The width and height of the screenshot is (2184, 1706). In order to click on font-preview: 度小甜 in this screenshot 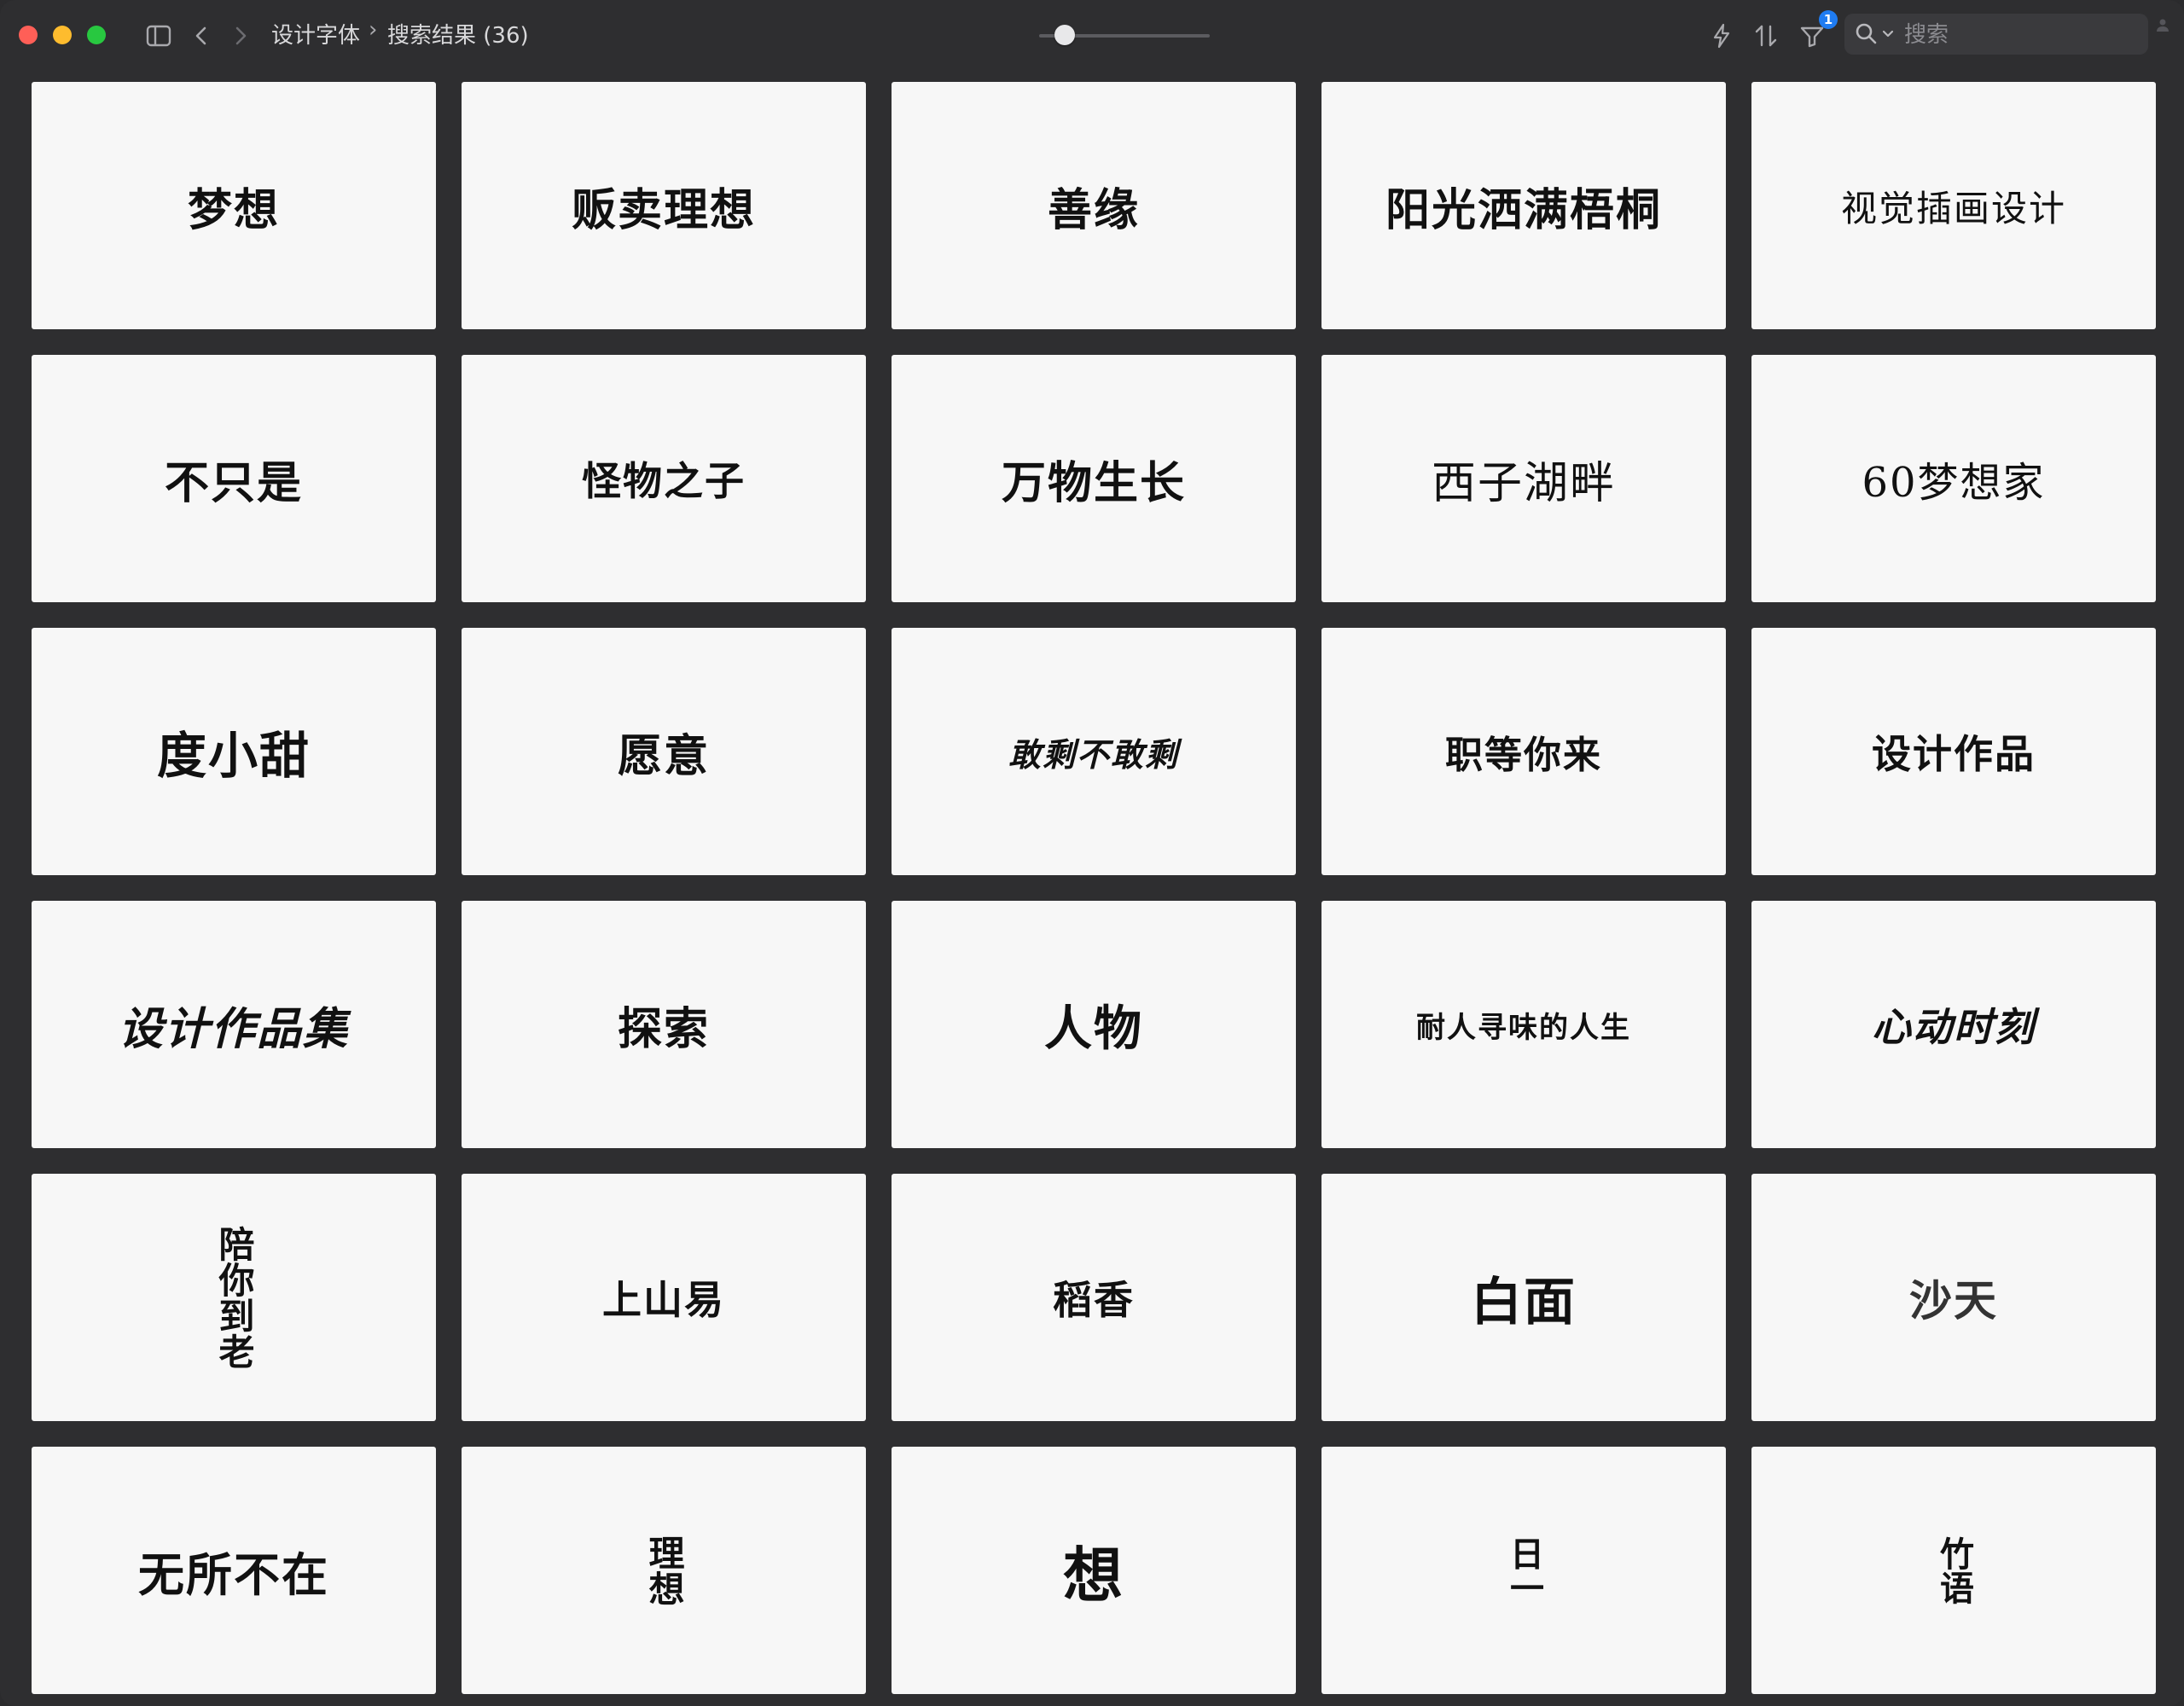, I will do `click(233, 756)`.